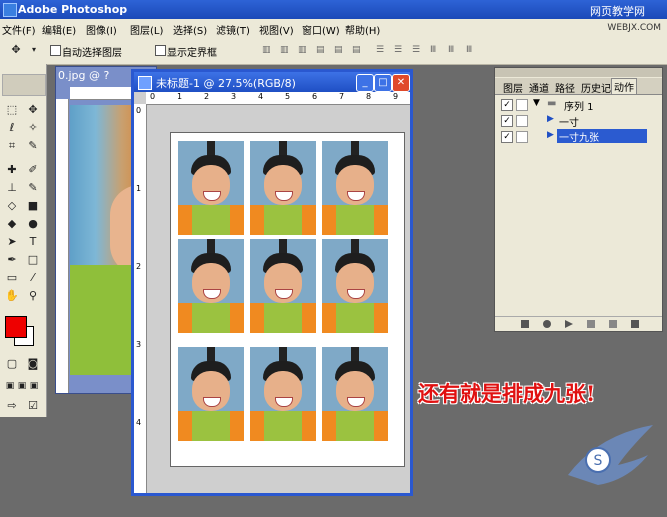  What do you see at coordinates (578, 136) in the screenshot?
I see `action-row-selected: ✓ ▶ 一寸九张` at bounding box center [578, 136].